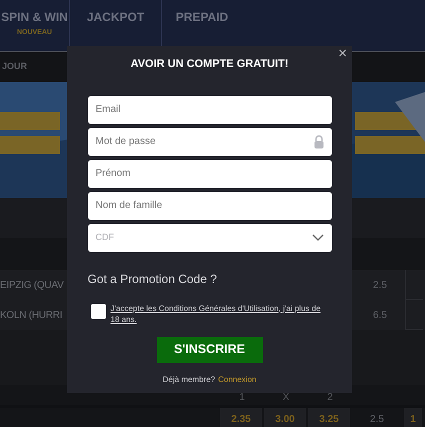 The height and width of the screenshot is (427, 425). What do you see at coordinates (241, 417) in the screenshot?
I see `odds-button: 2.35` at bounding box center [241, 417].